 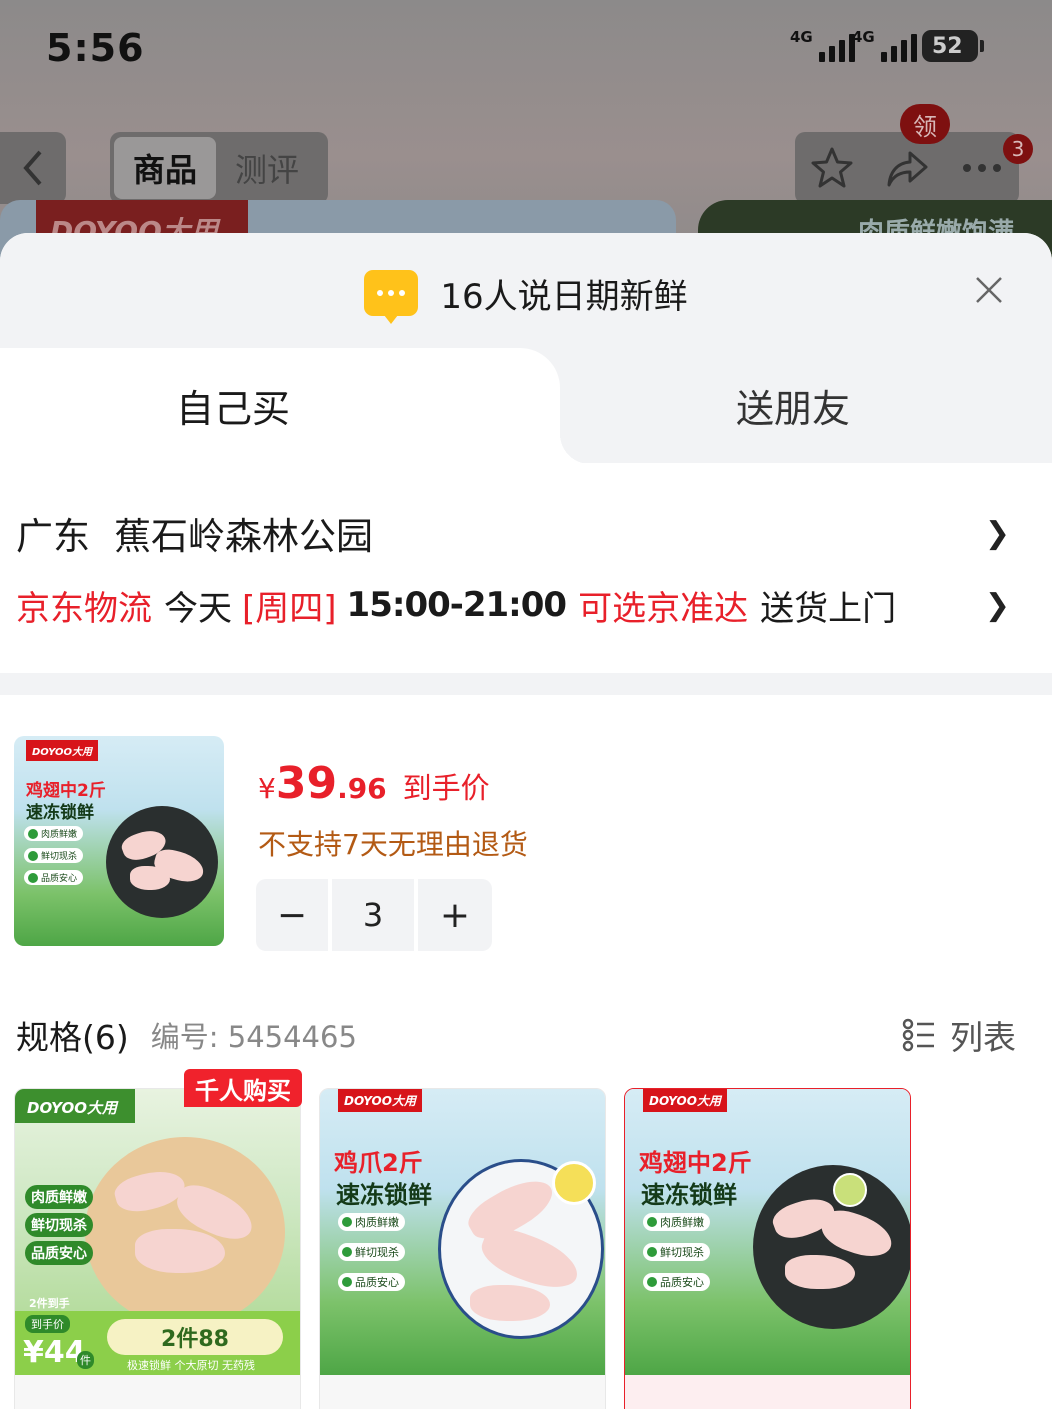 I want to click on freshness-notice: 16人说日期新鲜, so click(x=526, y=294).